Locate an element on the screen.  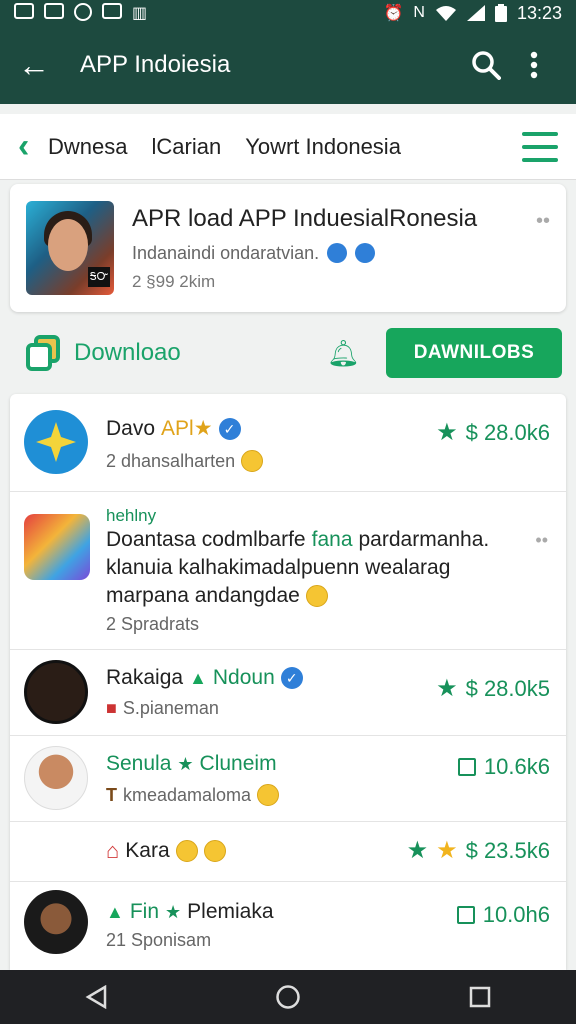
alarm-icon: ⏰ is located at coordinates (393, 13).